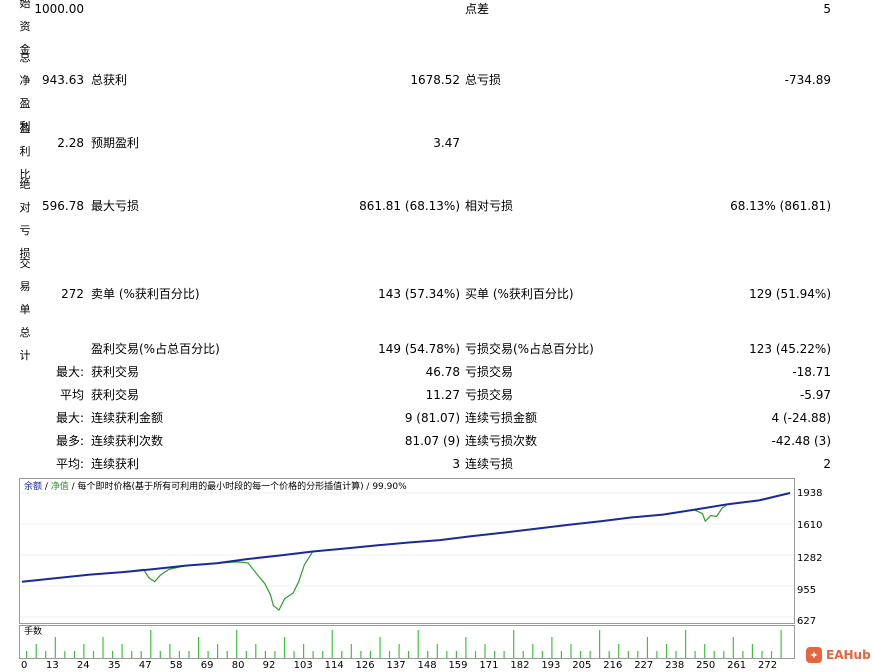 The width and height of the screenshot is (872, 672). What do you see at coordinates (269, 665) in the screenshot?
I see `x-tick-label: 92` at bounding box center [269, 665].